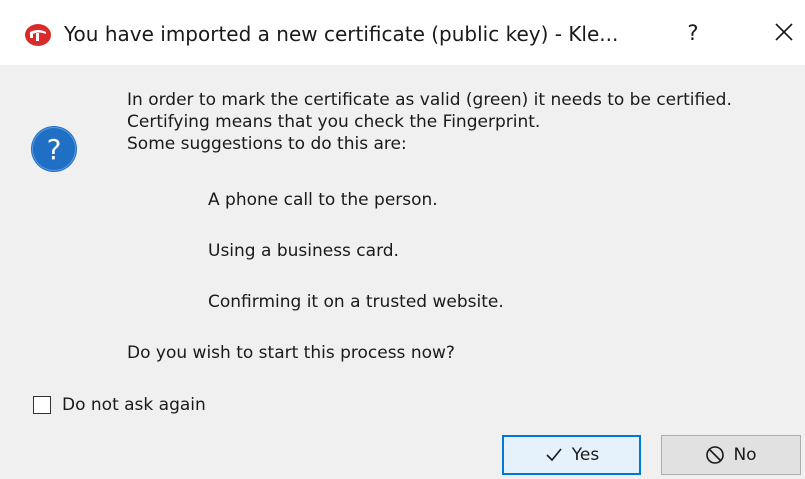  Describe the element at coordinates (693, 33) in the screenshot. I see `help-button: ?` at that location.